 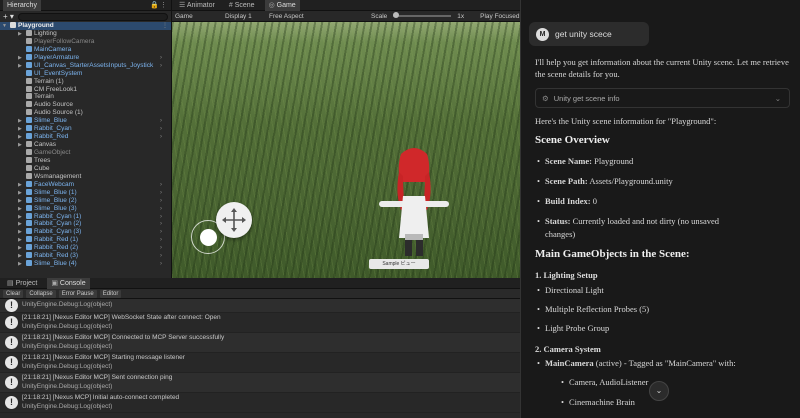 I want to click on hierarchy-row: ▶ PlayerArmature ›, so click(x=85, y=57).